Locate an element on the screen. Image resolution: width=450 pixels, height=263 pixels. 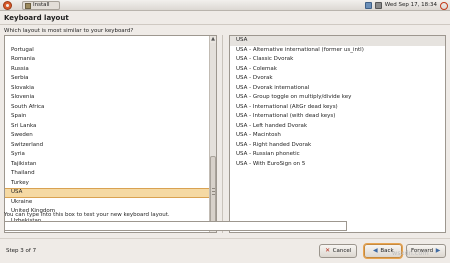
variant-list-item: USA - Russian phonetic is located at coordinates (337, 155).